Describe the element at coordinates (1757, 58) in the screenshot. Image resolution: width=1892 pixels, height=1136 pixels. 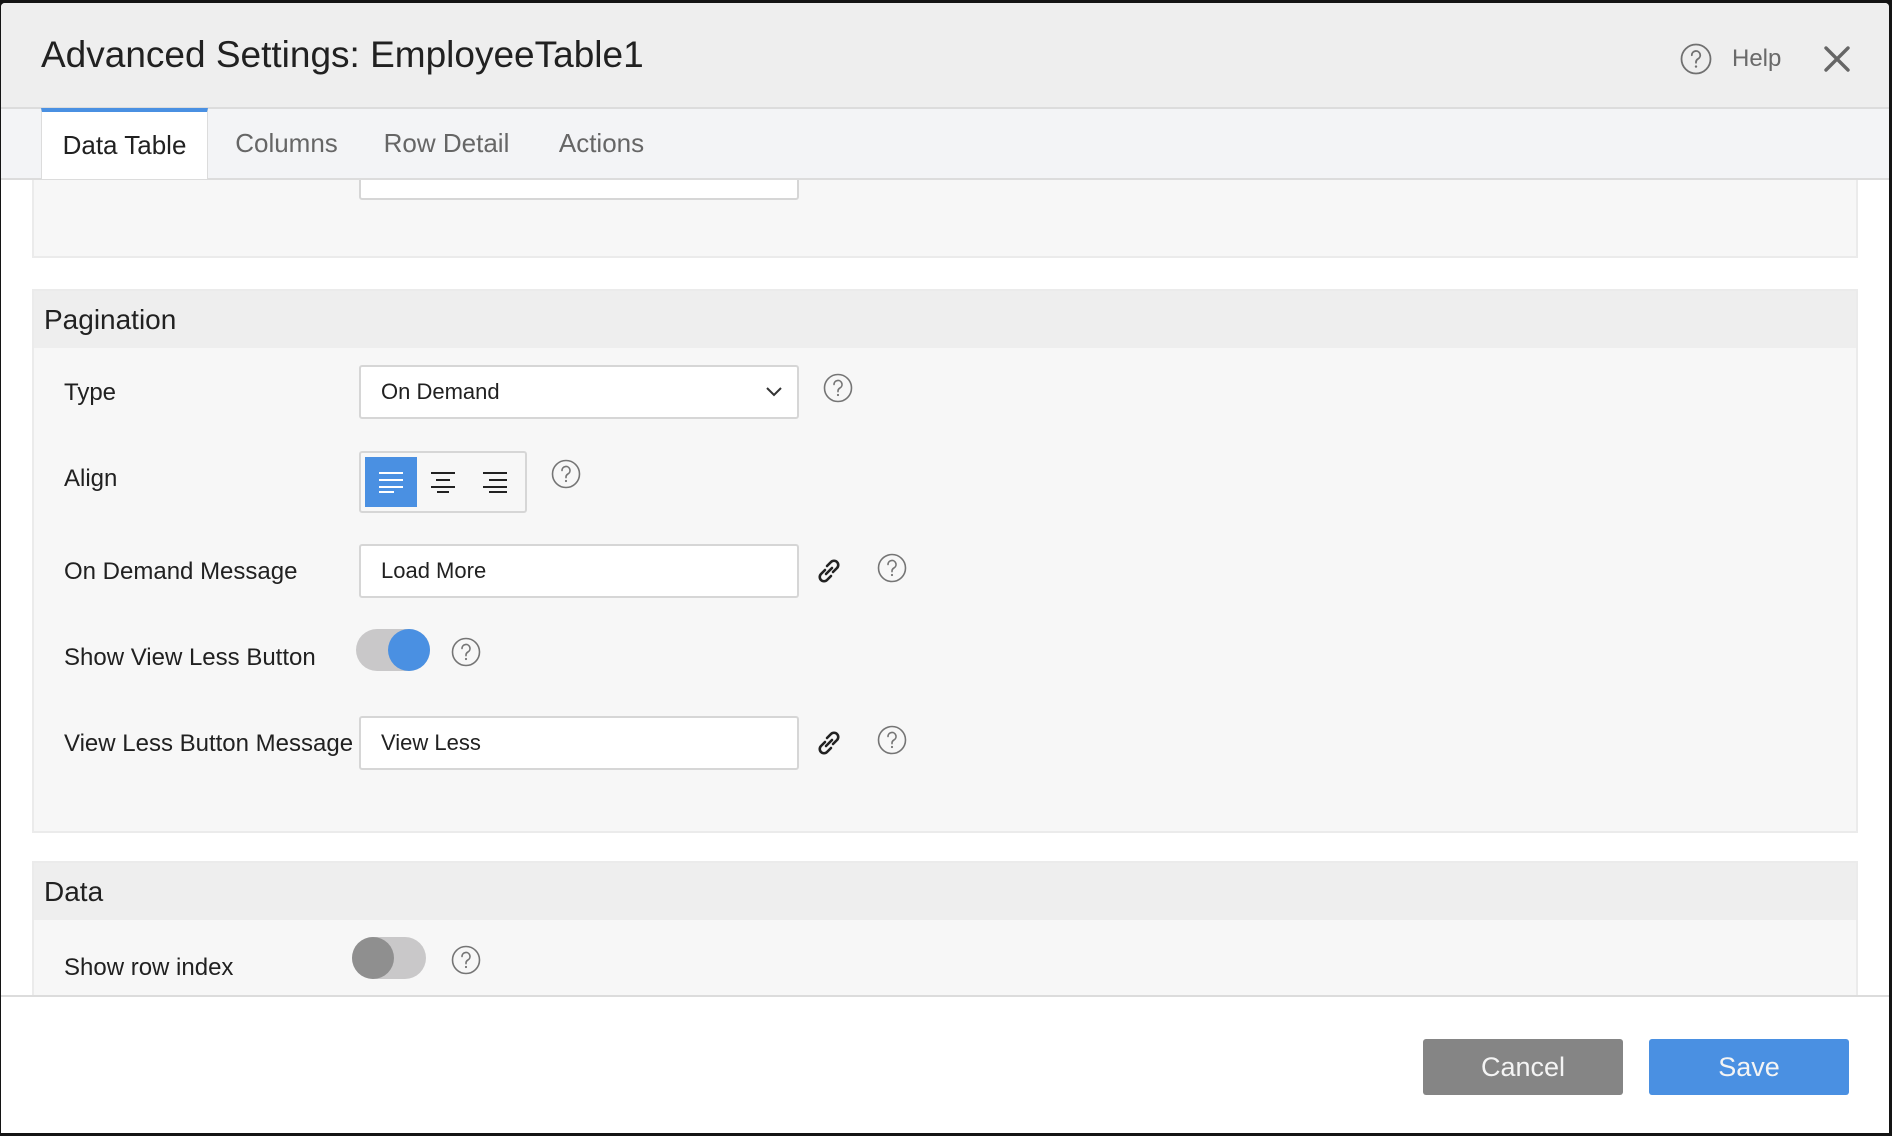
I see `help-label: Help` at that location.